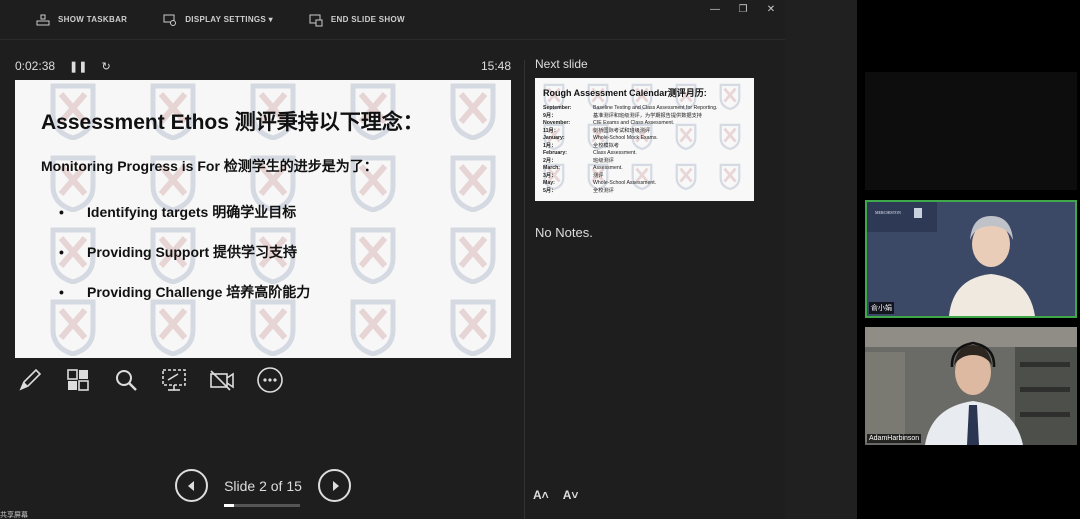  What do you see at coordinates (30, 380) in the screenshot?
I see `pen-icon` at bounding box center [30, 380].